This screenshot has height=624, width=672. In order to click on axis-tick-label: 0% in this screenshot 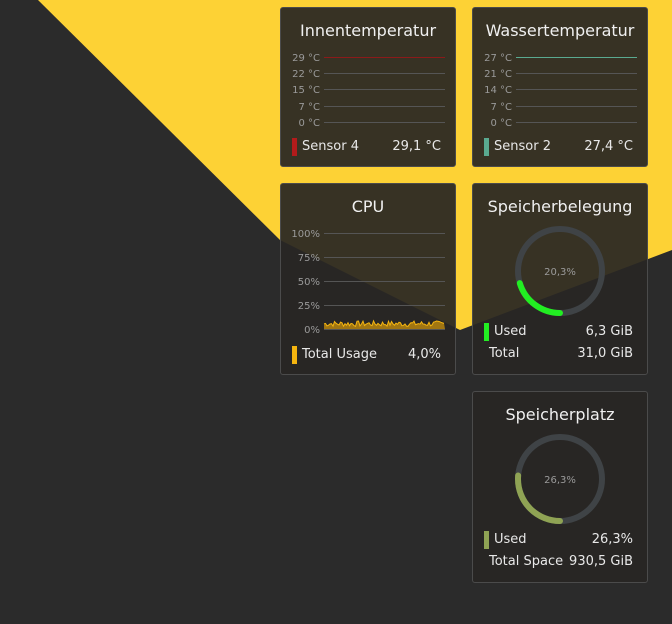, I will do `click(312, 330)`.